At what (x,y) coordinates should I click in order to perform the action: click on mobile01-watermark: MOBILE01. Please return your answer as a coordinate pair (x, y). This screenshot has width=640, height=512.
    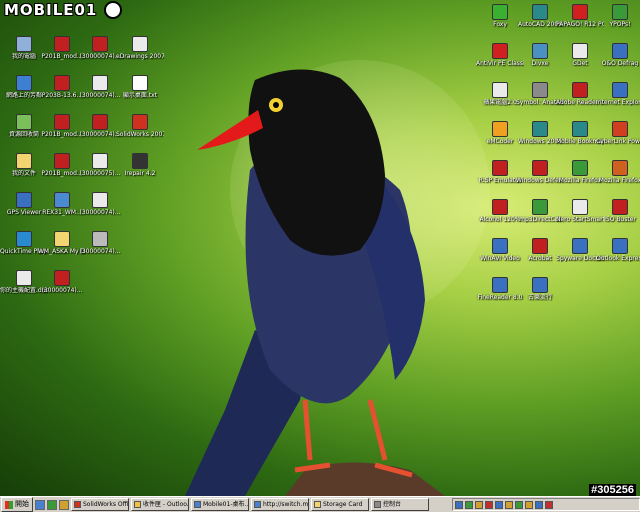
    Looking at the image, I should click on (64, 11).